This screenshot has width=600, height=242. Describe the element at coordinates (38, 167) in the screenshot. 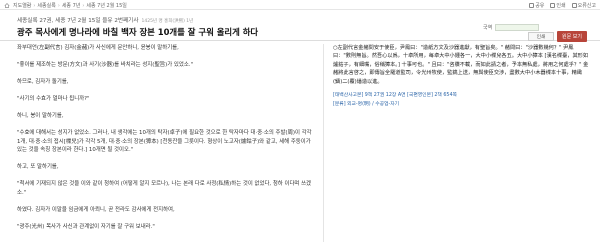

I see `paragraph: 하고, 또 말하기를,` at that location.